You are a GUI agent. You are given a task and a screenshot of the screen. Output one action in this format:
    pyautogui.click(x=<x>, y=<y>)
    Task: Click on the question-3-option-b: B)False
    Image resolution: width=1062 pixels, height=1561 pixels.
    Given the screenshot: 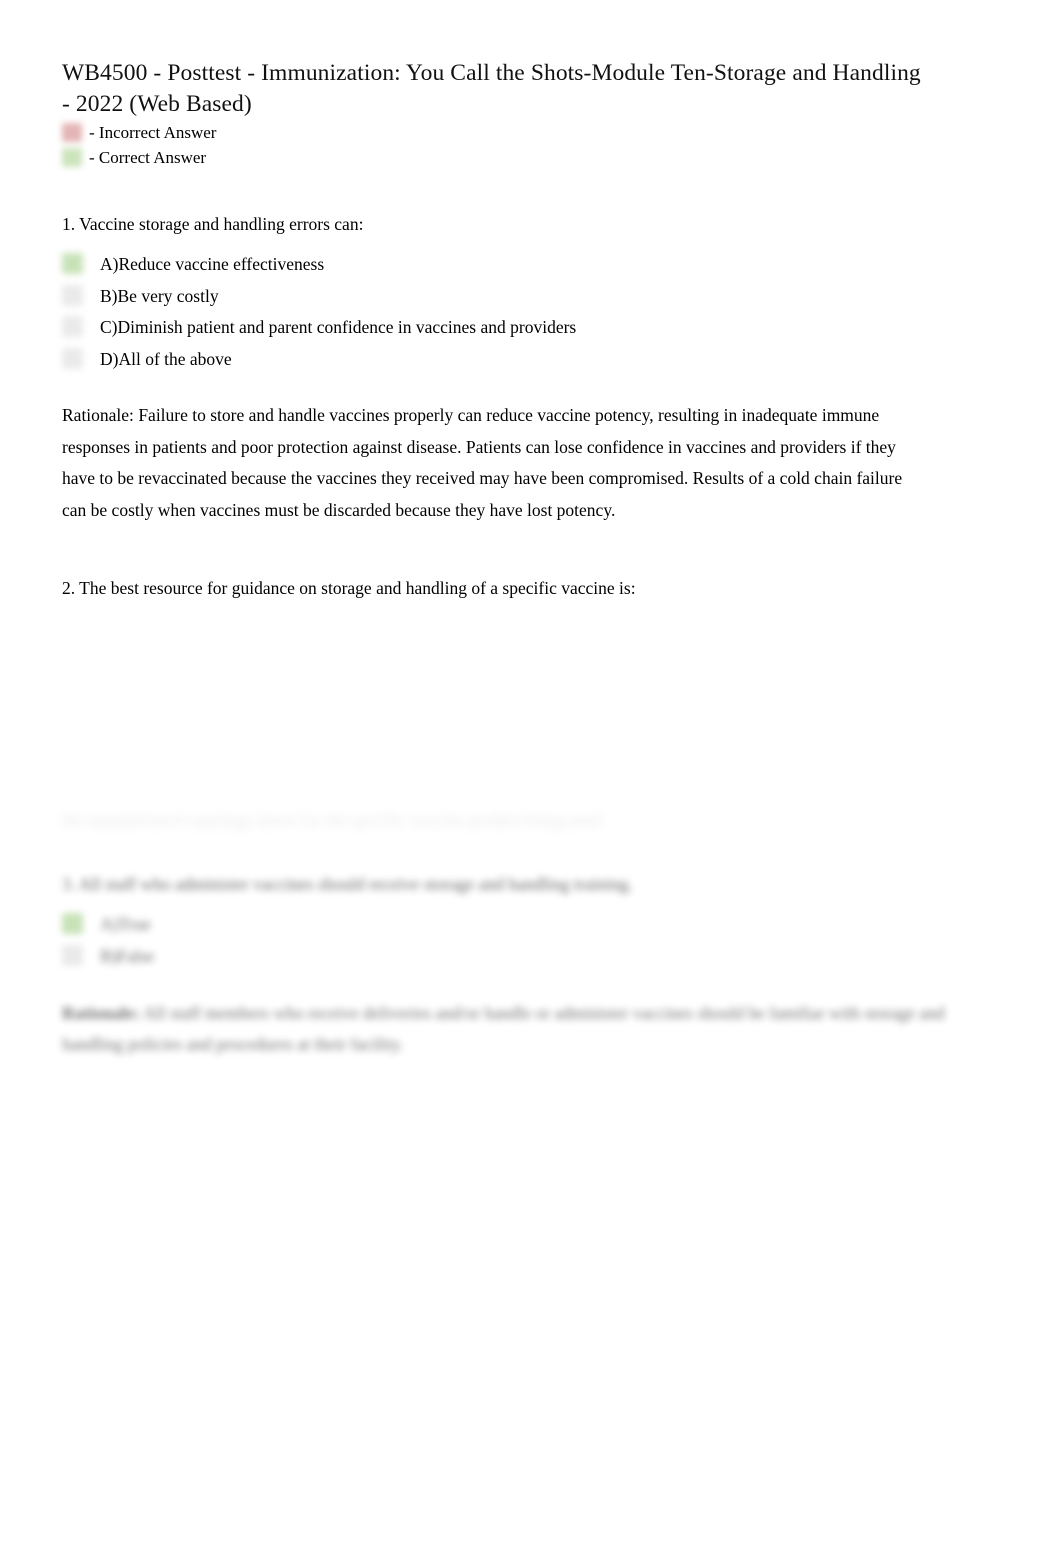 What is the action you would take?
    pyautogui.click(x=512, y=957)
    